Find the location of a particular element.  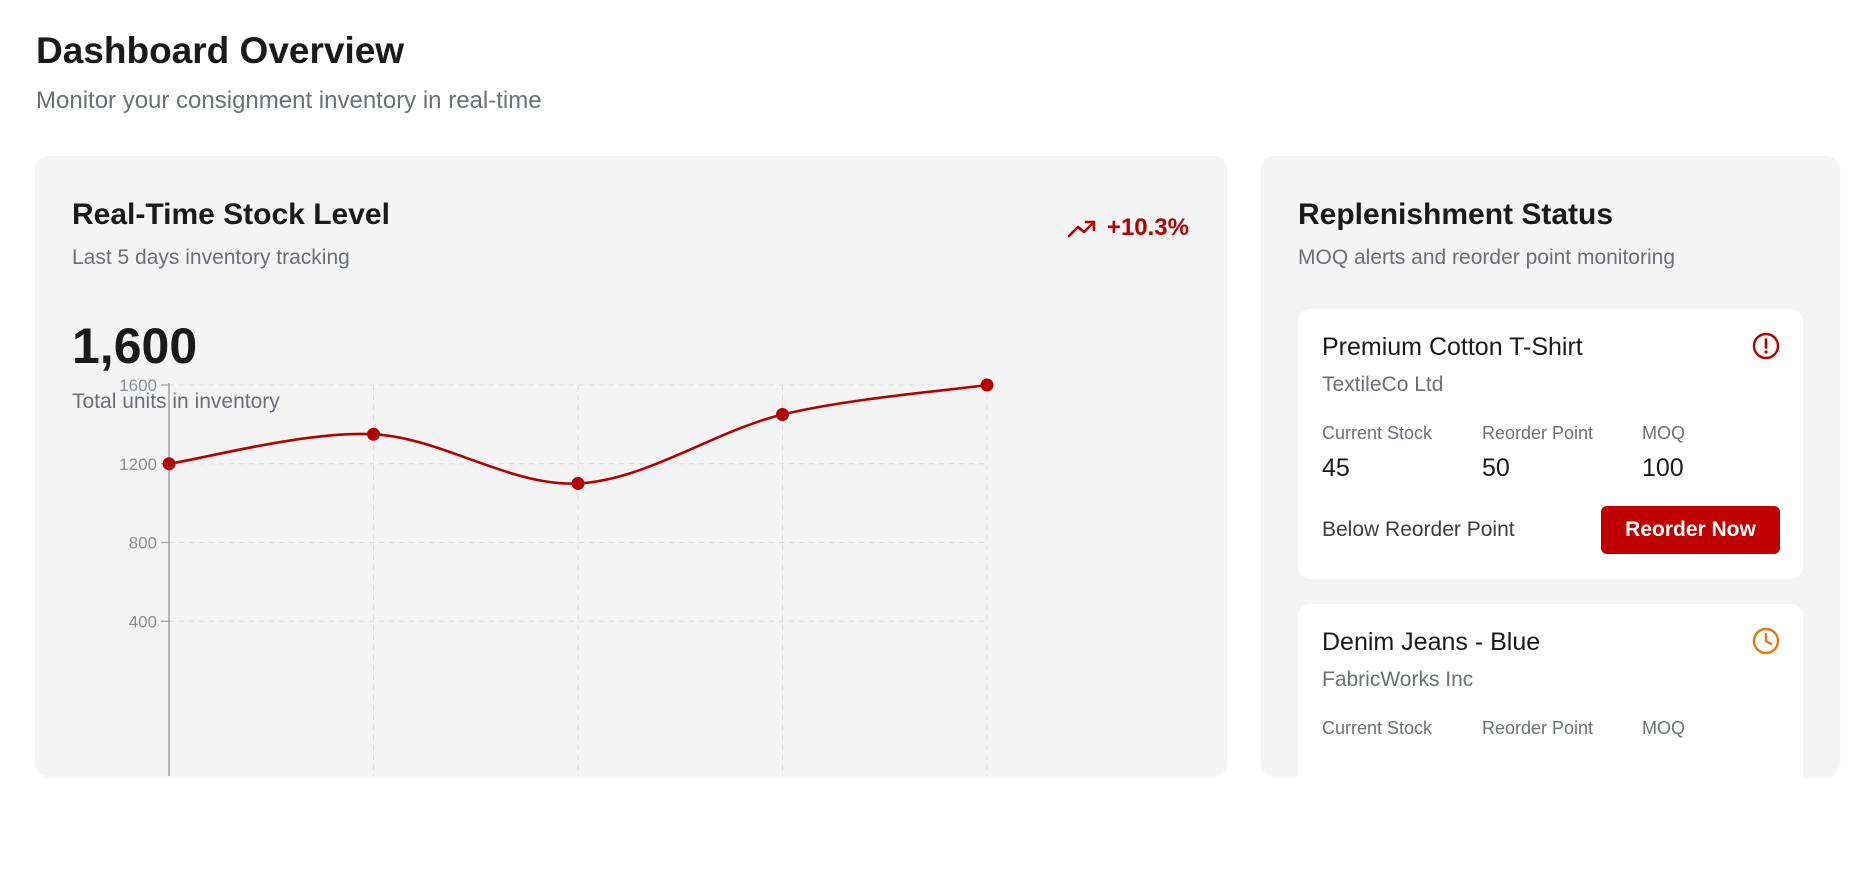

product-supplier: TextileCo Ltd is located at coordinates (1383, 384).